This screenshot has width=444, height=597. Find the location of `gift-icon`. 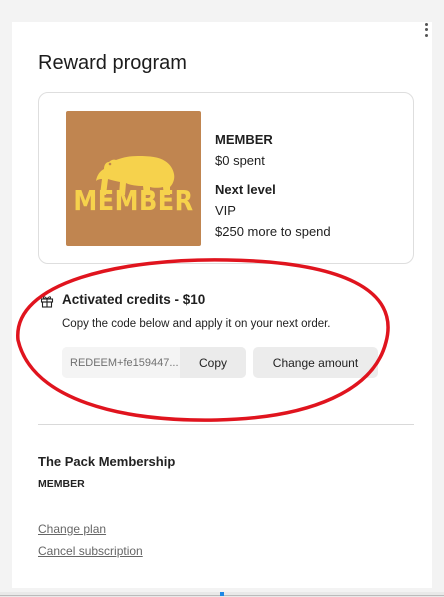

gift-icon is located at coordinates (47, 302).